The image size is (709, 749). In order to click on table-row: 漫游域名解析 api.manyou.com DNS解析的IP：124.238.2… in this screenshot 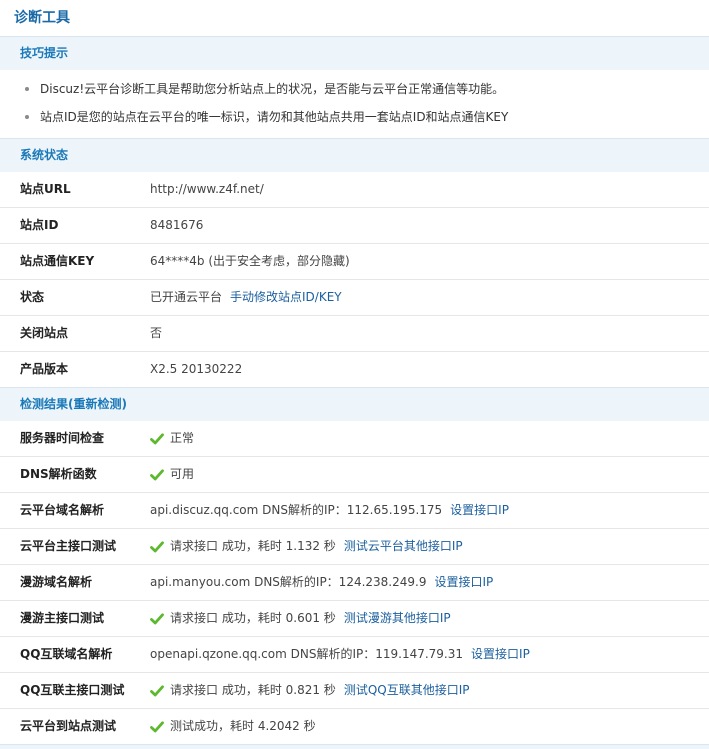, I will do `click(354, 583)`.